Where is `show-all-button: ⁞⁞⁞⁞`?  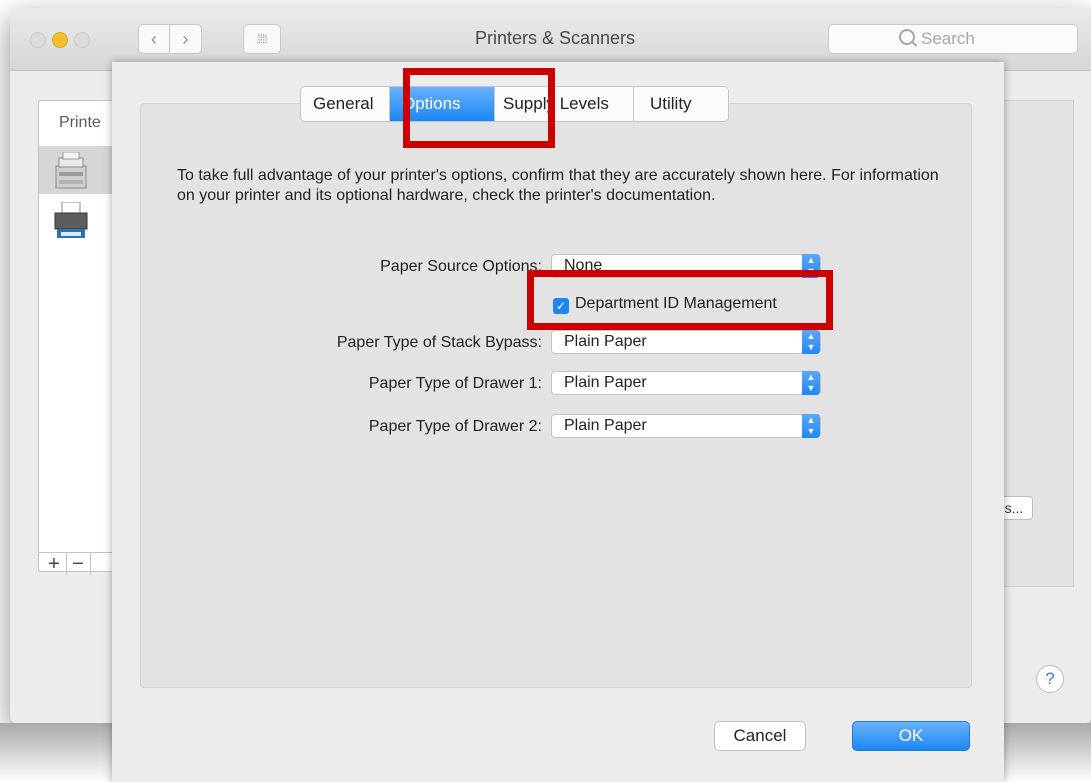 show-all-button: ⁞⁞⁞⁞ is located at coordinates (262, 39).